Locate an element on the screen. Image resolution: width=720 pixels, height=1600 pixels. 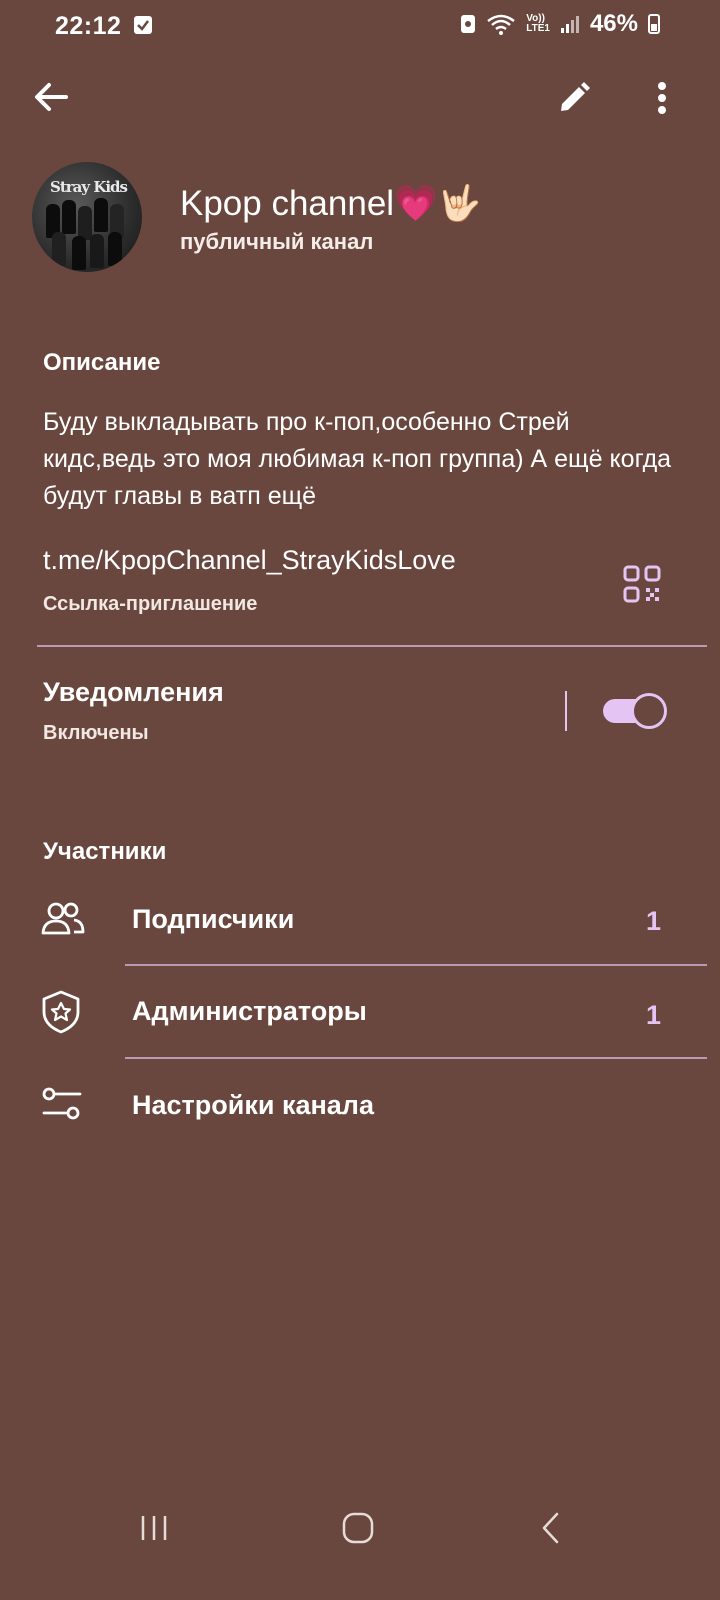
battery-icon is located at coordinates (654, 24).